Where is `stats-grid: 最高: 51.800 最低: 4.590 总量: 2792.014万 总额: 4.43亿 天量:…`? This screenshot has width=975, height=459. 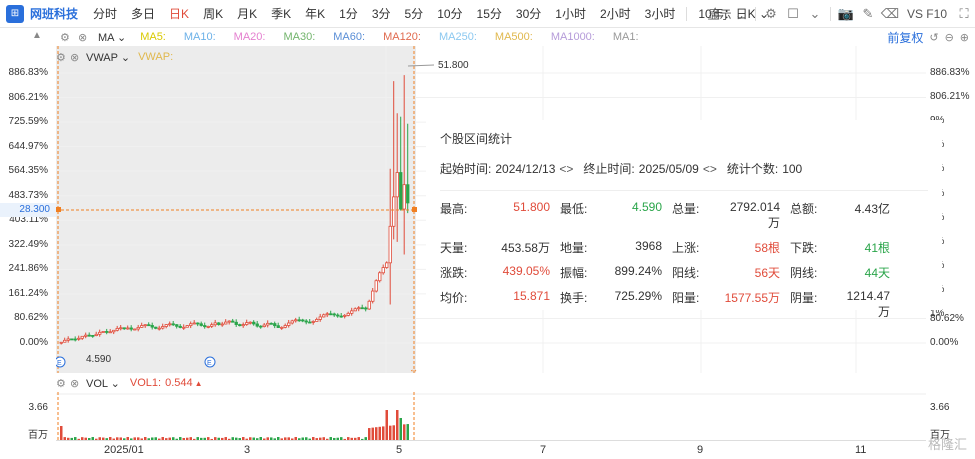 stats-grid: 最高: 51.800 最低: 4.590 总量: 2792.014万 总额: 4.43亿 天量:… is located at coordinates (690, 260).